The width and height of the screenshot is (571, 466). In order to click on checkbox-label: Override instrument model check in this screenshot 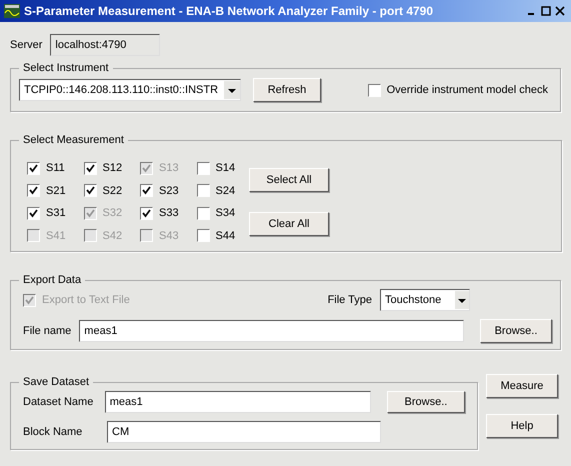, I will do `click(467, 90)`.